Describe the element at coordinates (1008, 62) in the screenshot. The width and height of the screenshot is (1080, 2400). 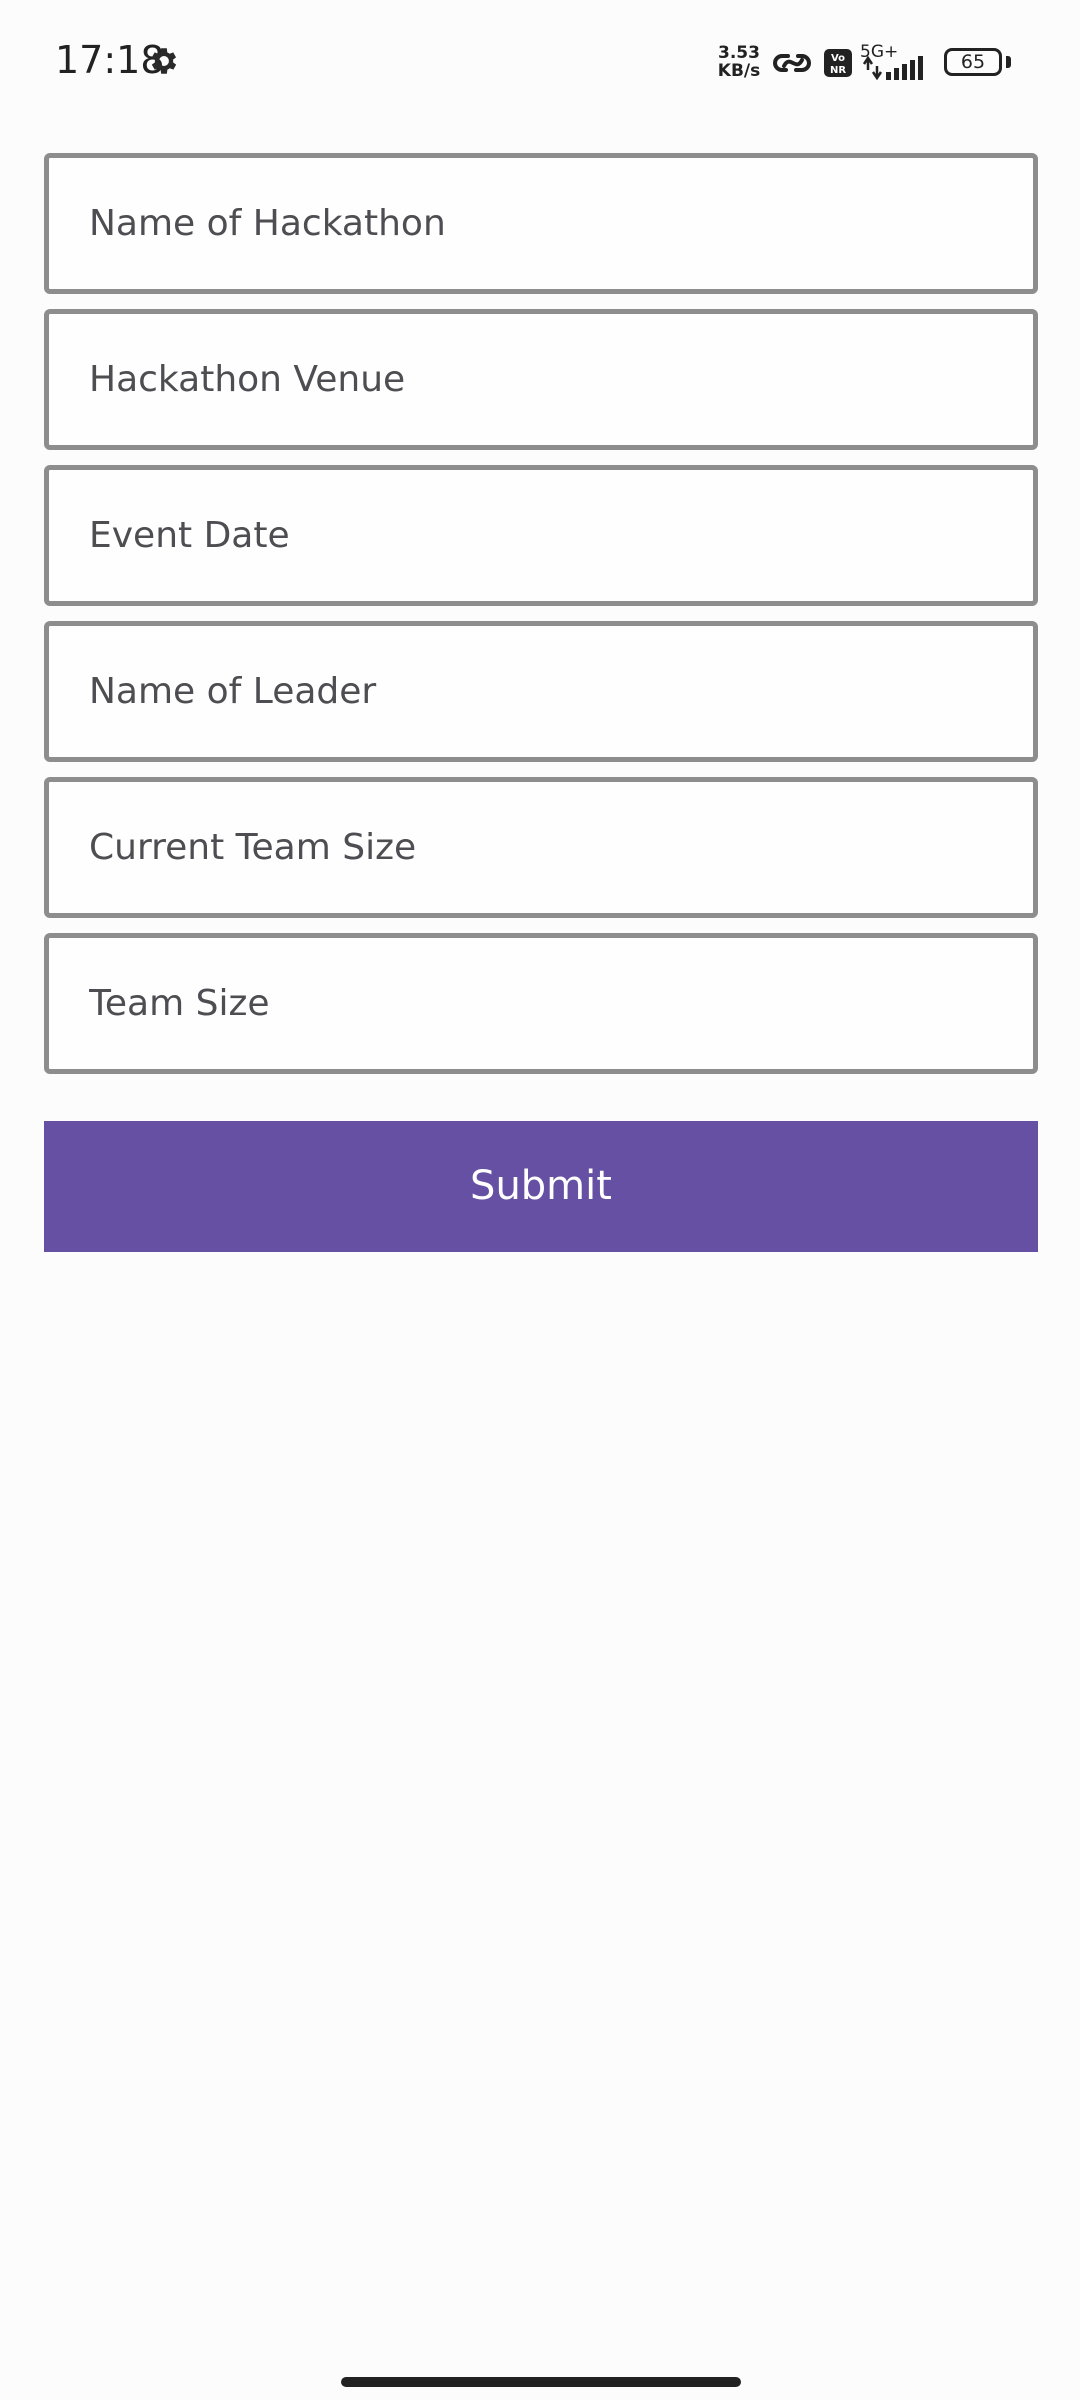
I see `battery-tip` at that location.